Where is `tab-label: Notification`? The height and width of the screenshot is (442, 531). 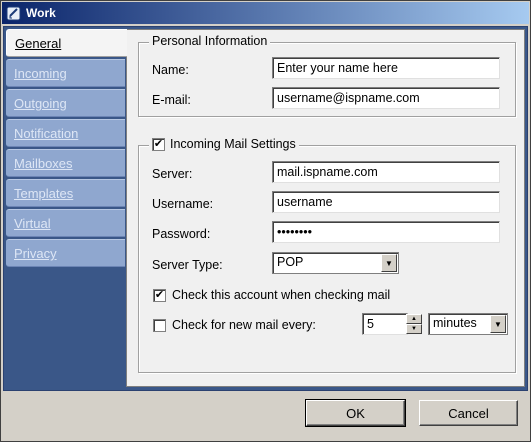
tab-label: Notification is located at coordinates (46, 133).